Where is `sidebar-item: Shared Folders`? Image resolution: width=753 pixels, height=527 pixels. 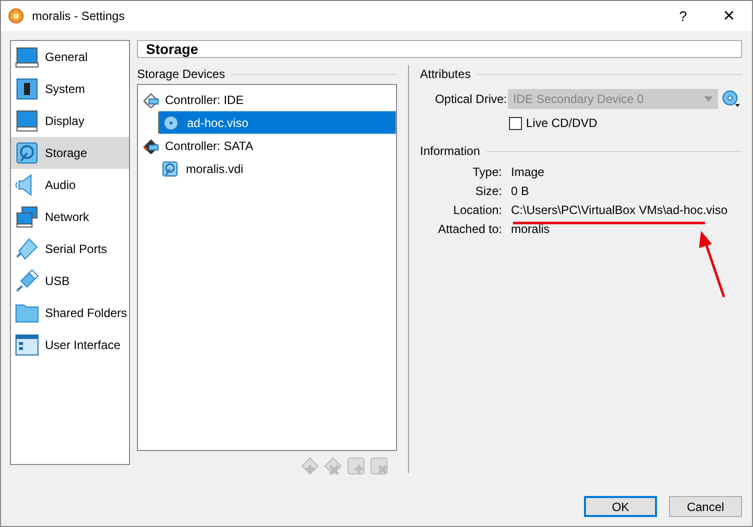 sidebar-item: Shared Folders is located at coordinates (70, 313).